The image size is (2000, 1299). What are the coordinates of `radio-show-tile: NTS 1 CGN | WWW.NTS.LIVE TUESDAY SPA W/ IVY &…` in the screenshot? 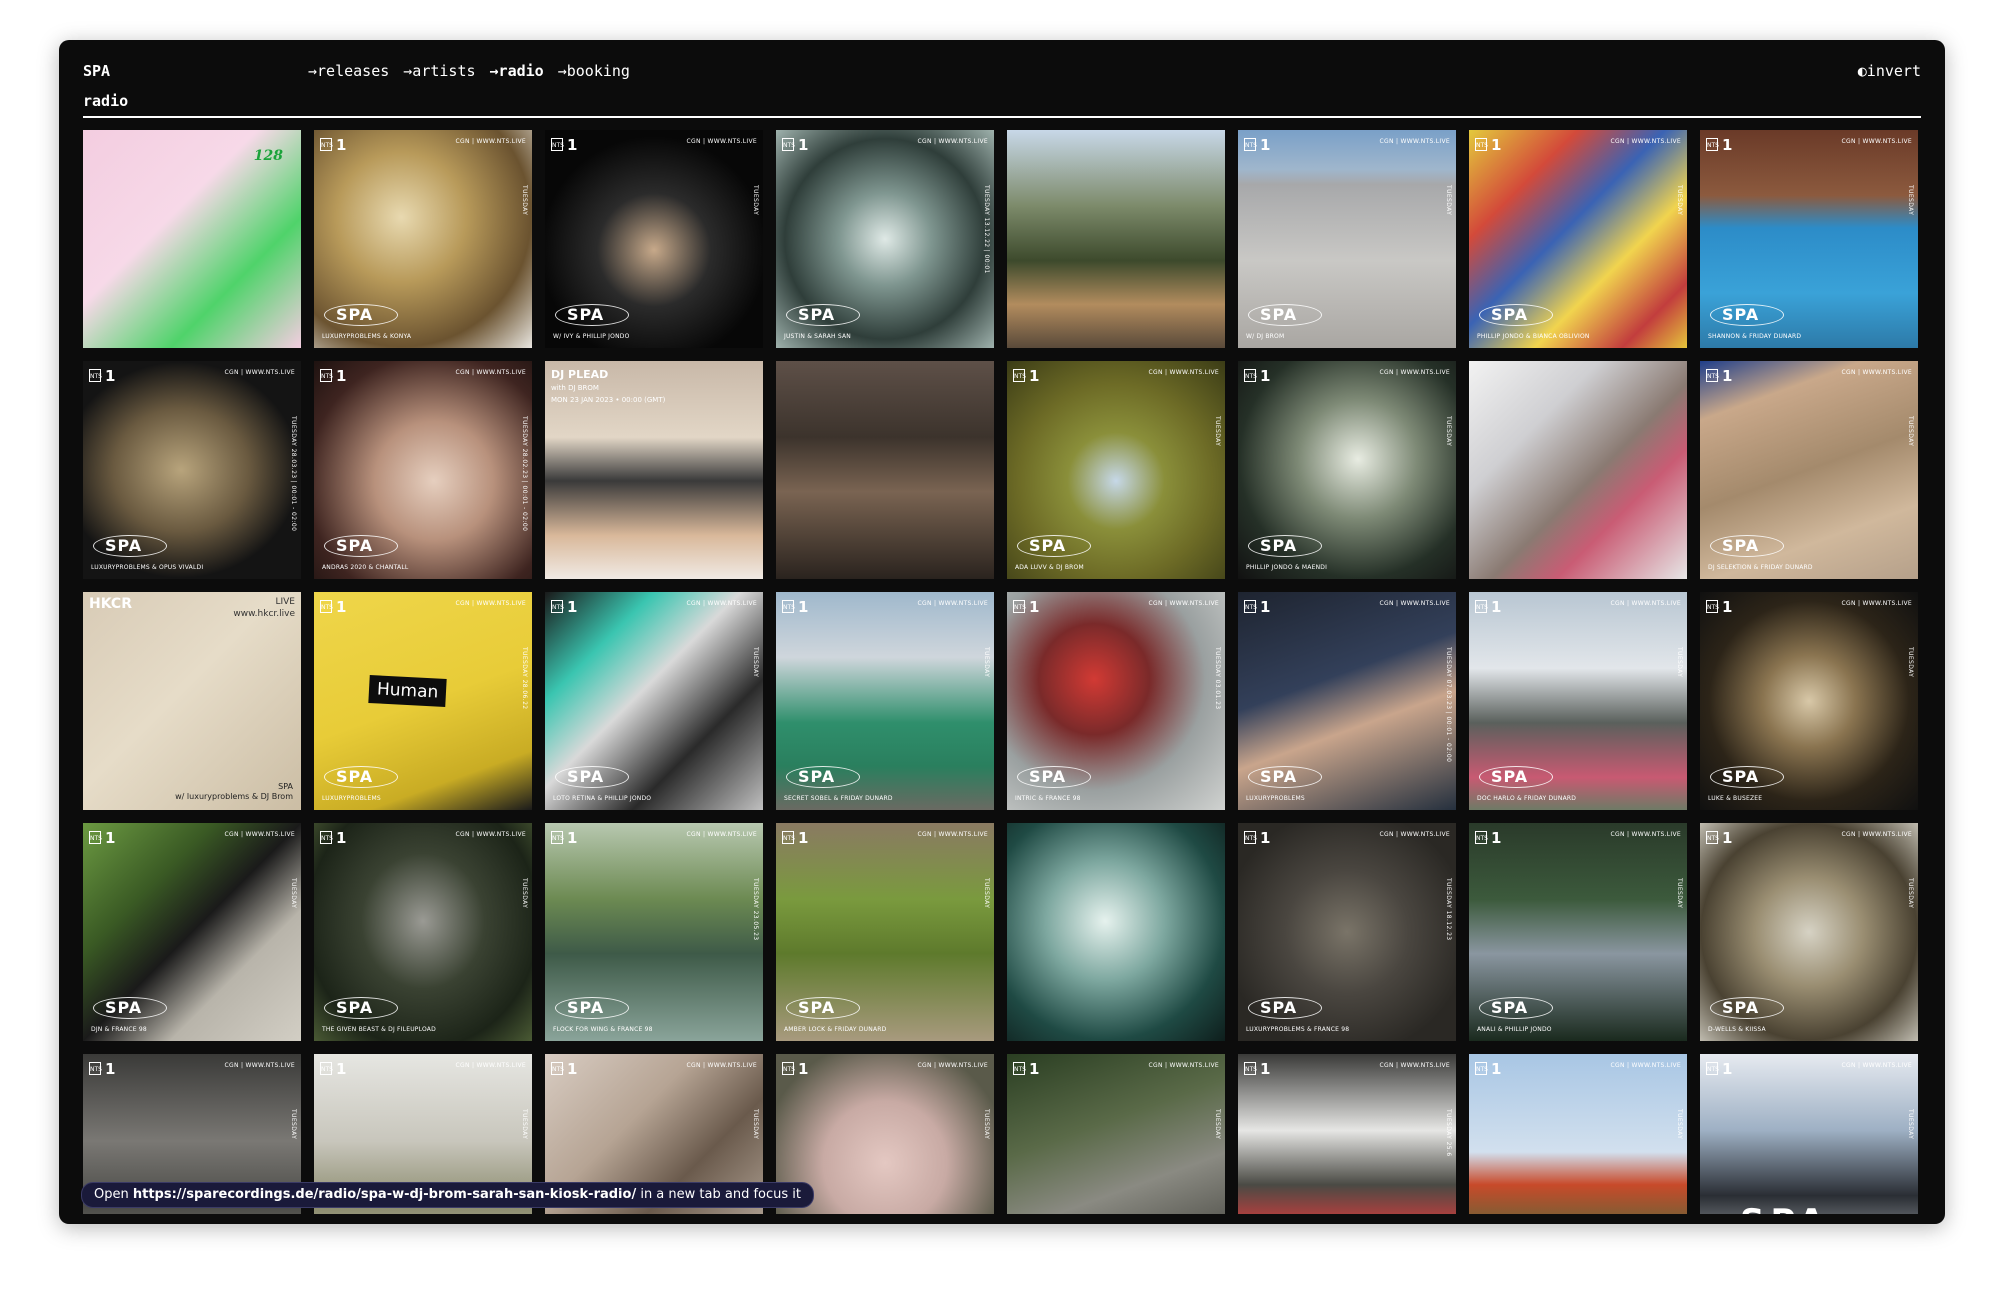 It's located at (654, 239).